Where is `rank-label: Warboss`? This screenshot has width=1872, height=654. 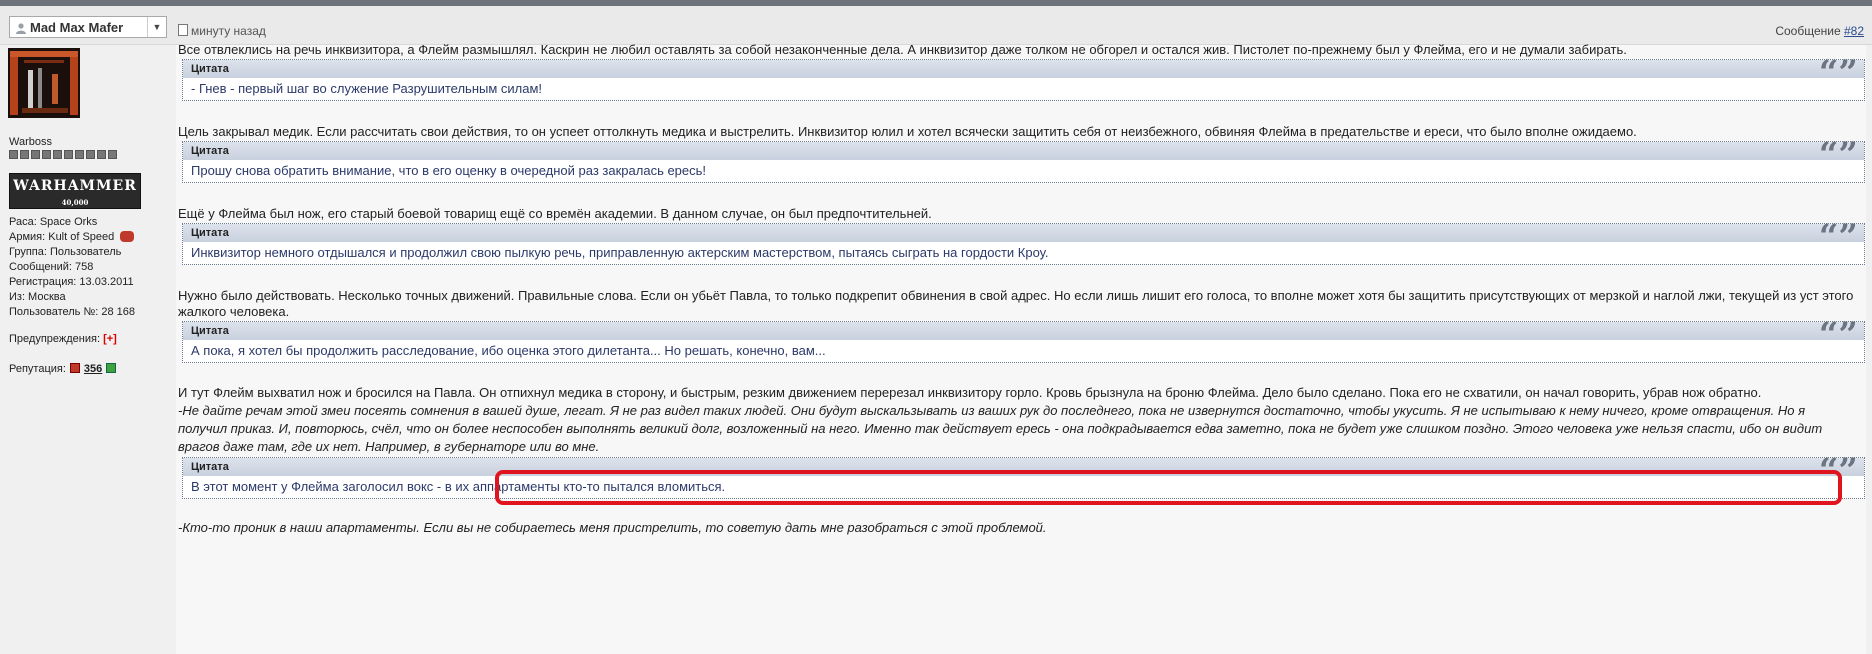
rank-label: Warboss is located at coordinates (30, 142).